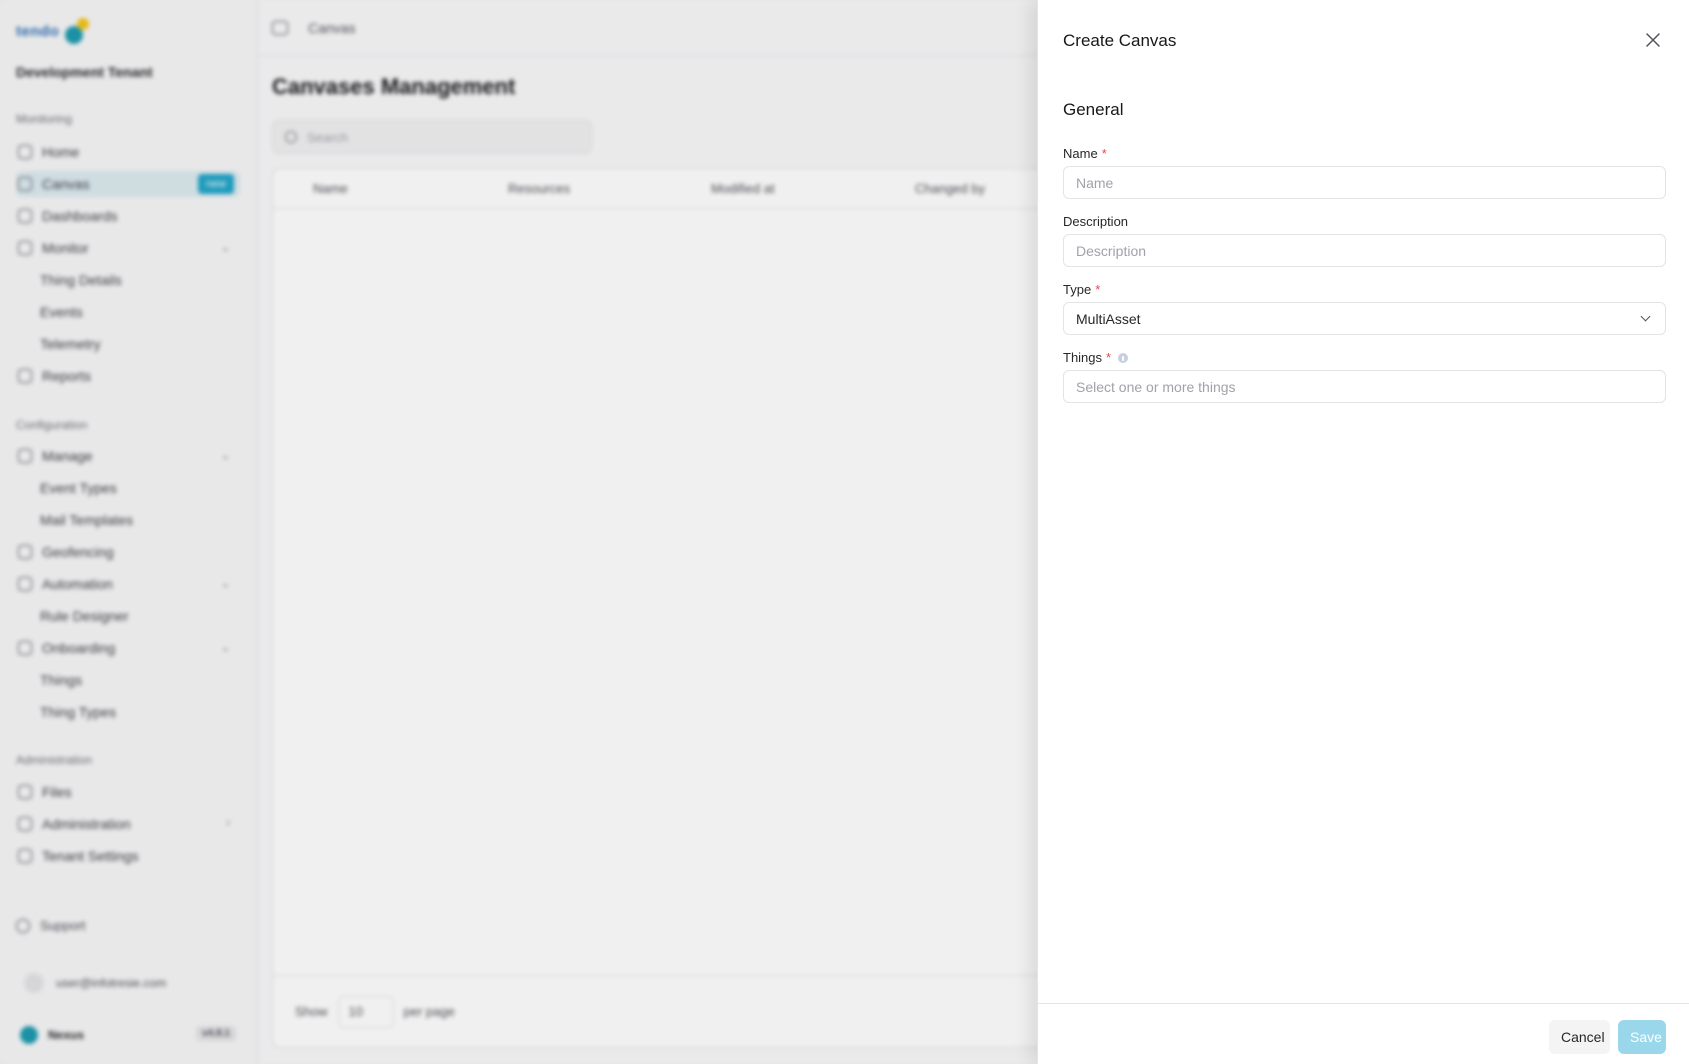  Describe the element at coordinates (1096, 221) in the screenshot. I see `description-label: Description` at that location.